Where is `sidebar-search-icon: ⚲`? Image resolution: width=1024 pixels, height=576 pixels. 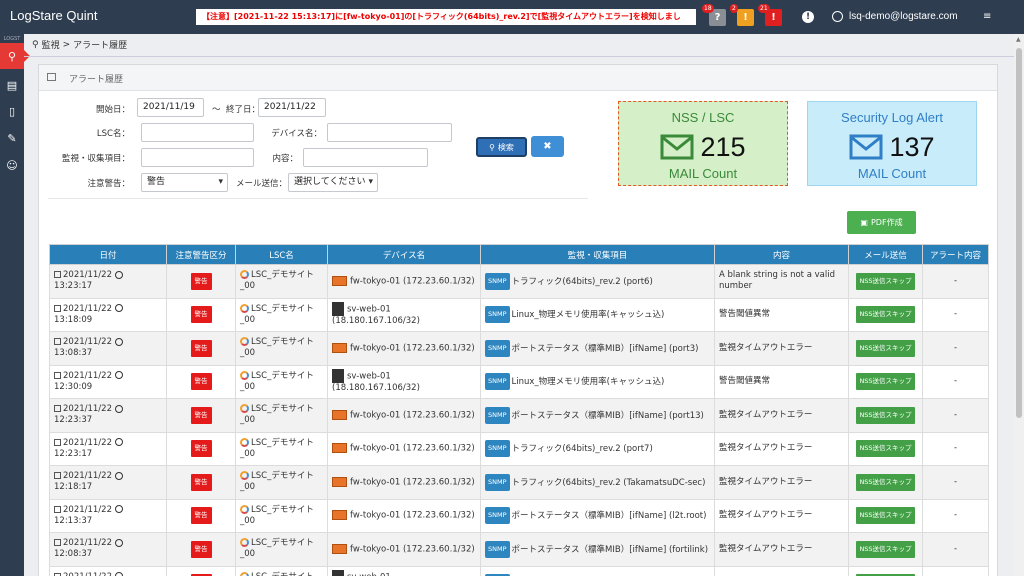
sidebar-search-icon: ⚲ is located at coordinates (15, 56).